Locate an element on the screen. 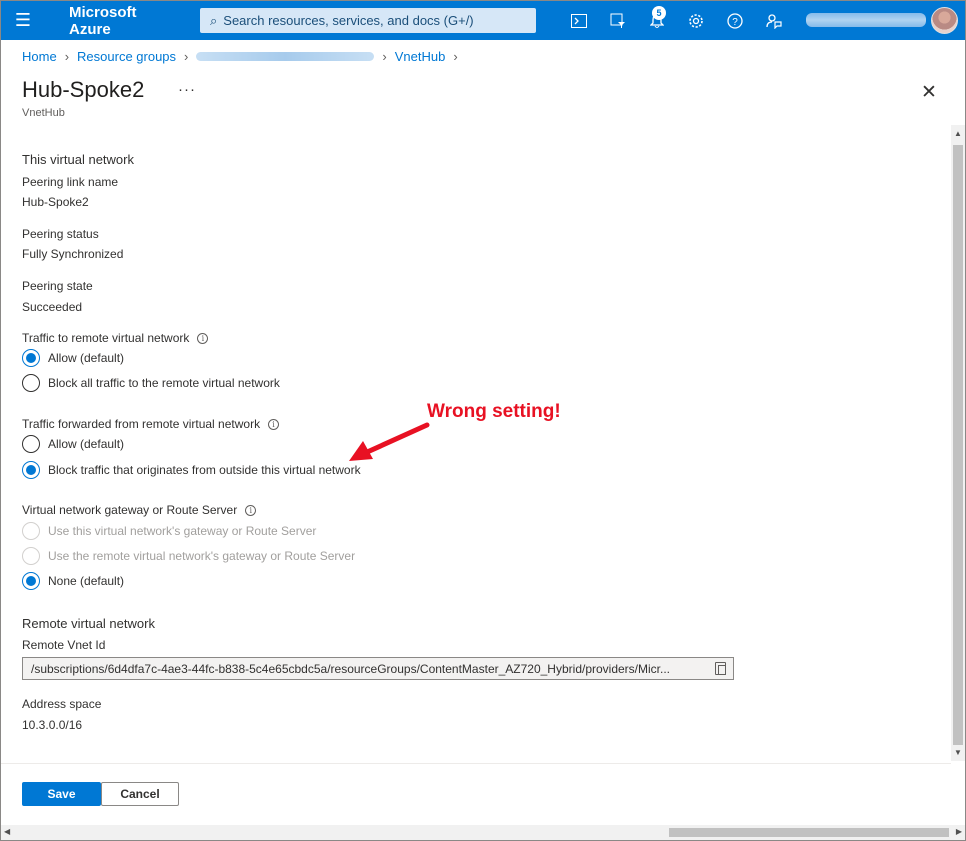 Image resolution: width=966 pixels, height=841 pixels. radio-traffic-to-remote-allow: Allow (default) is located at coordinates (73, 358).